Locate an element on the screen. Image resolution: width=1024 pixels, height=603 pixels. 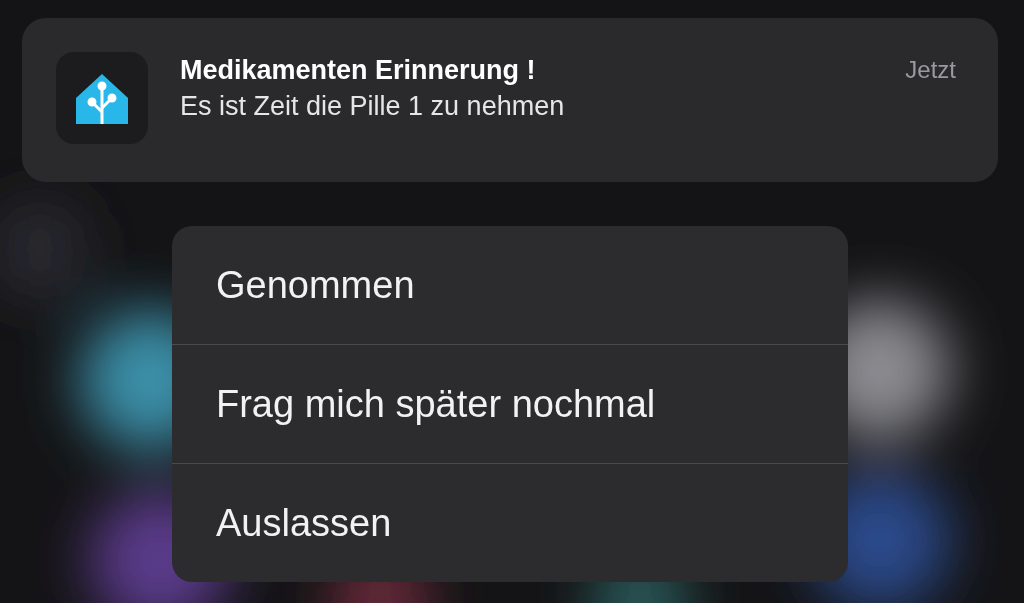
notification-title: Medikamenten Erinnerung ! is located at coordinates (358, 70).